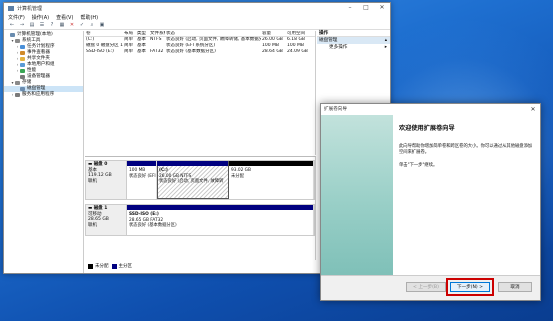  Describe the element at coordinates (114, 266) in the screenshot. I see `legend-swatch-primary` at that location.